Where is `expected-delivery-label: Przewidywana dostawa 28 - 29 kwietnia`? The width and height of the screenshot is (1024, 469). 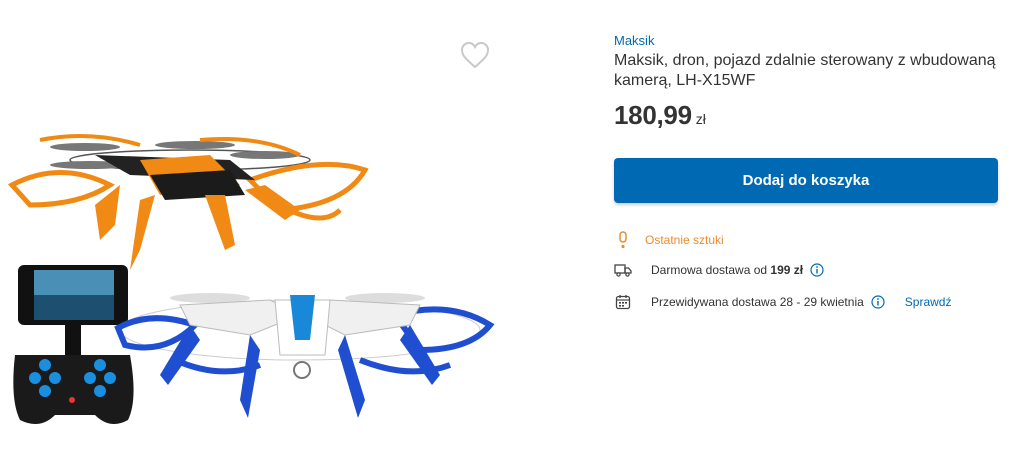
expected-delivery-label: Przewidywana dostawa 28 - 29 kwietnia is located at coordinates (757, 302).